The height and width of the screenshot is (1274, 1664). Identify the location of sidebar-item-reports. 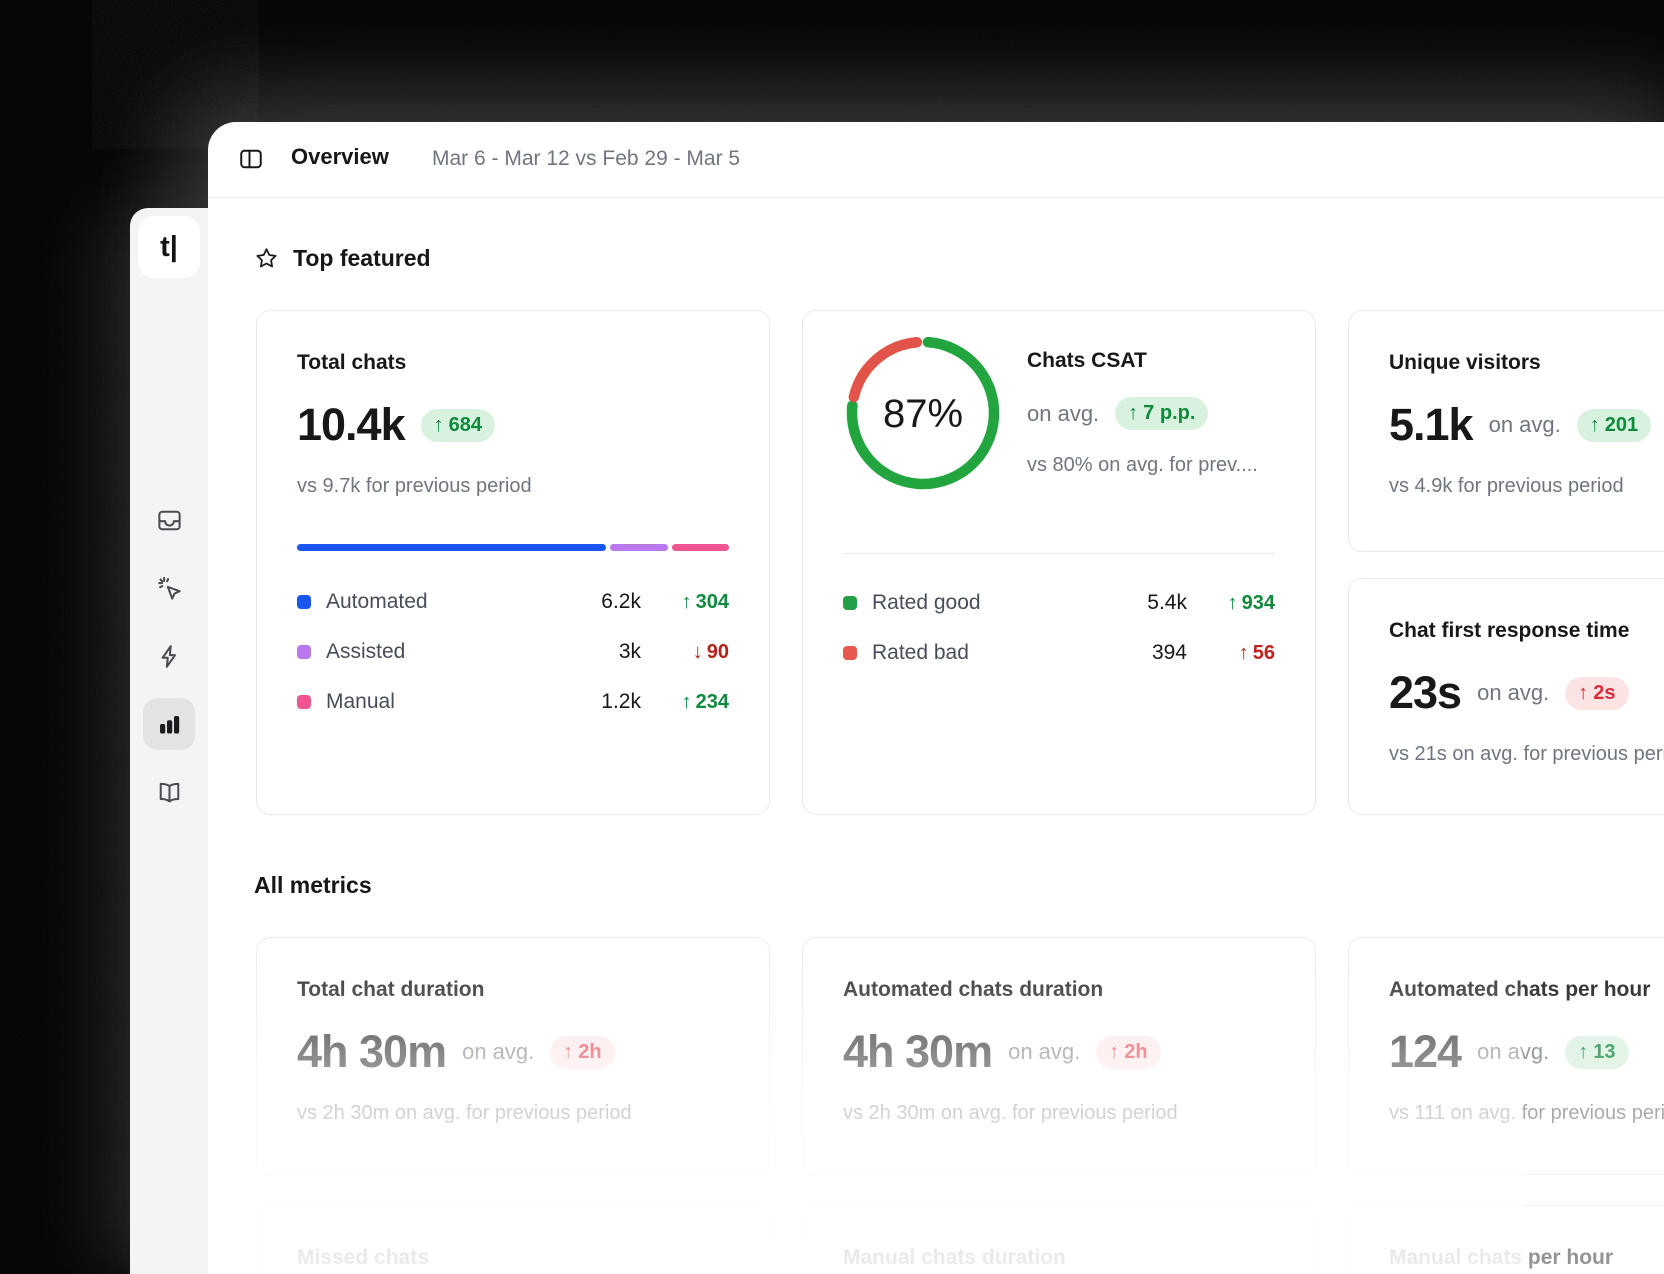
(169, 724).